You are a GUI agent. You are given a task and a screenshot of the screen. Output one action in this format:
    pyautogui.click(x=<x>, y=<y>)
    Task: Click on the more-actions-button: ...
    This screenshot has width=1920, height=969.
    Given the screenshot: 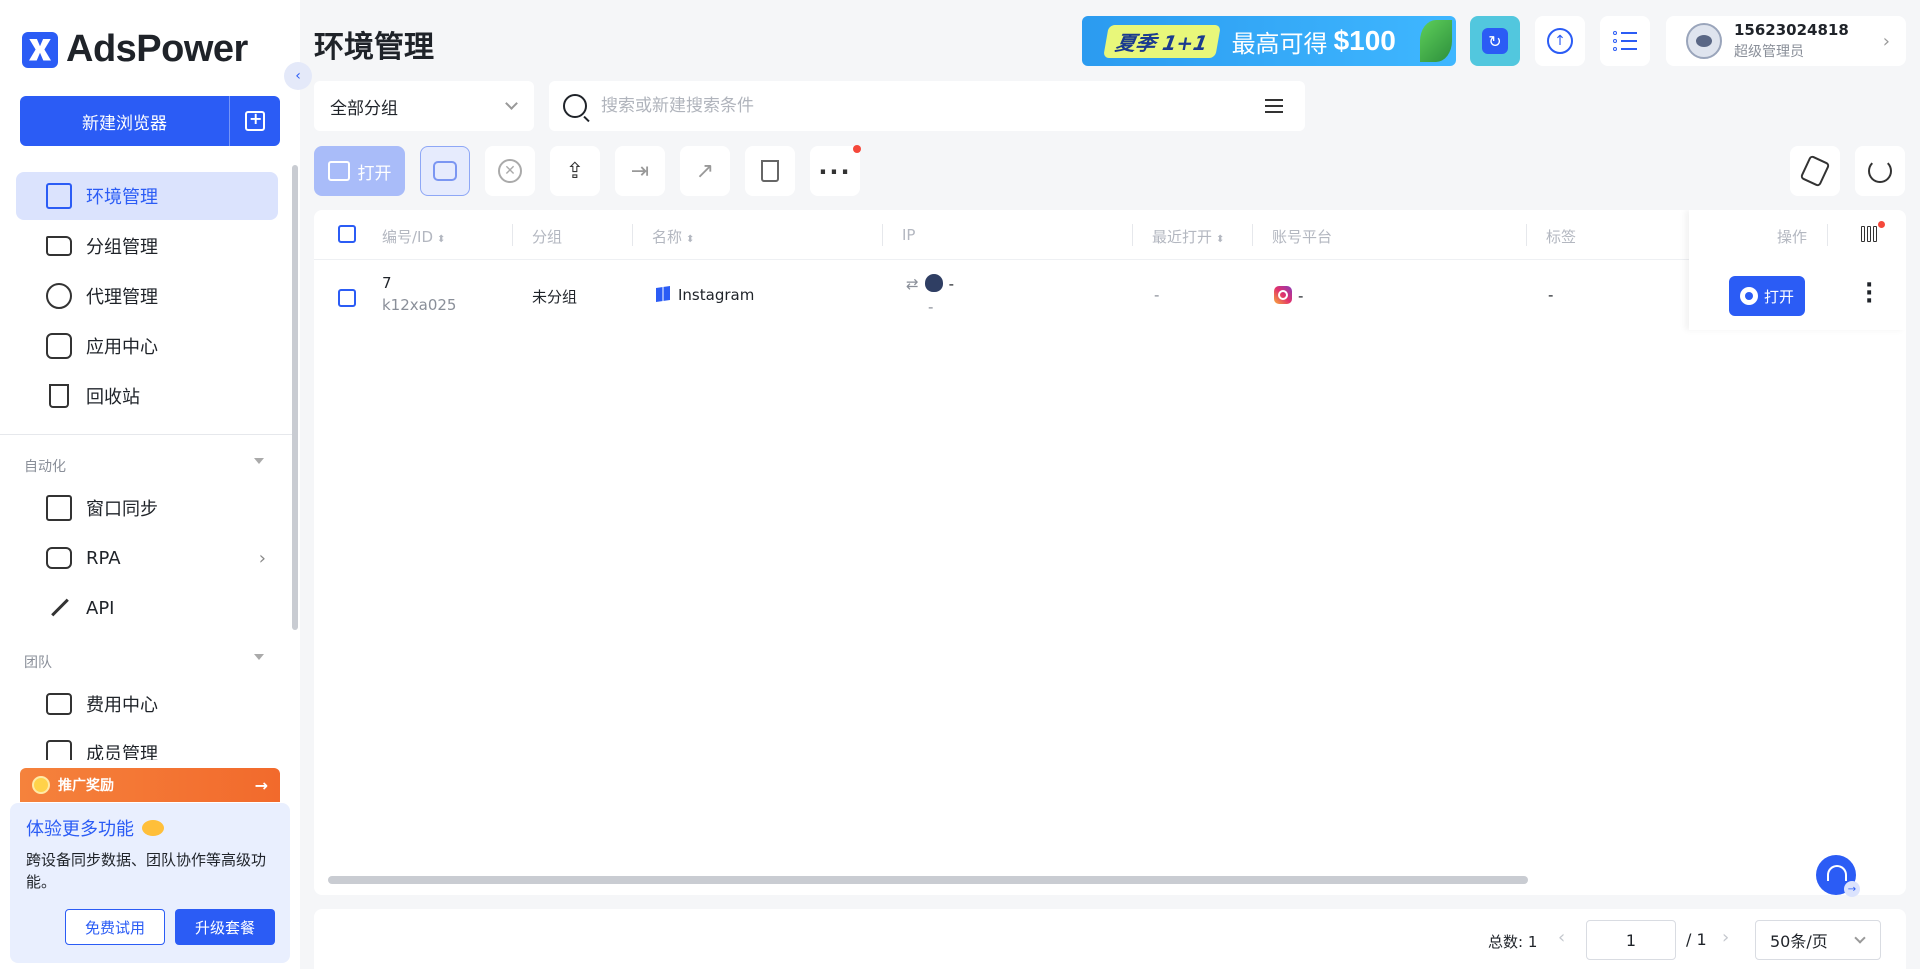 What is the action you would take?
    pyautogui.click(x=835, y=170)
    